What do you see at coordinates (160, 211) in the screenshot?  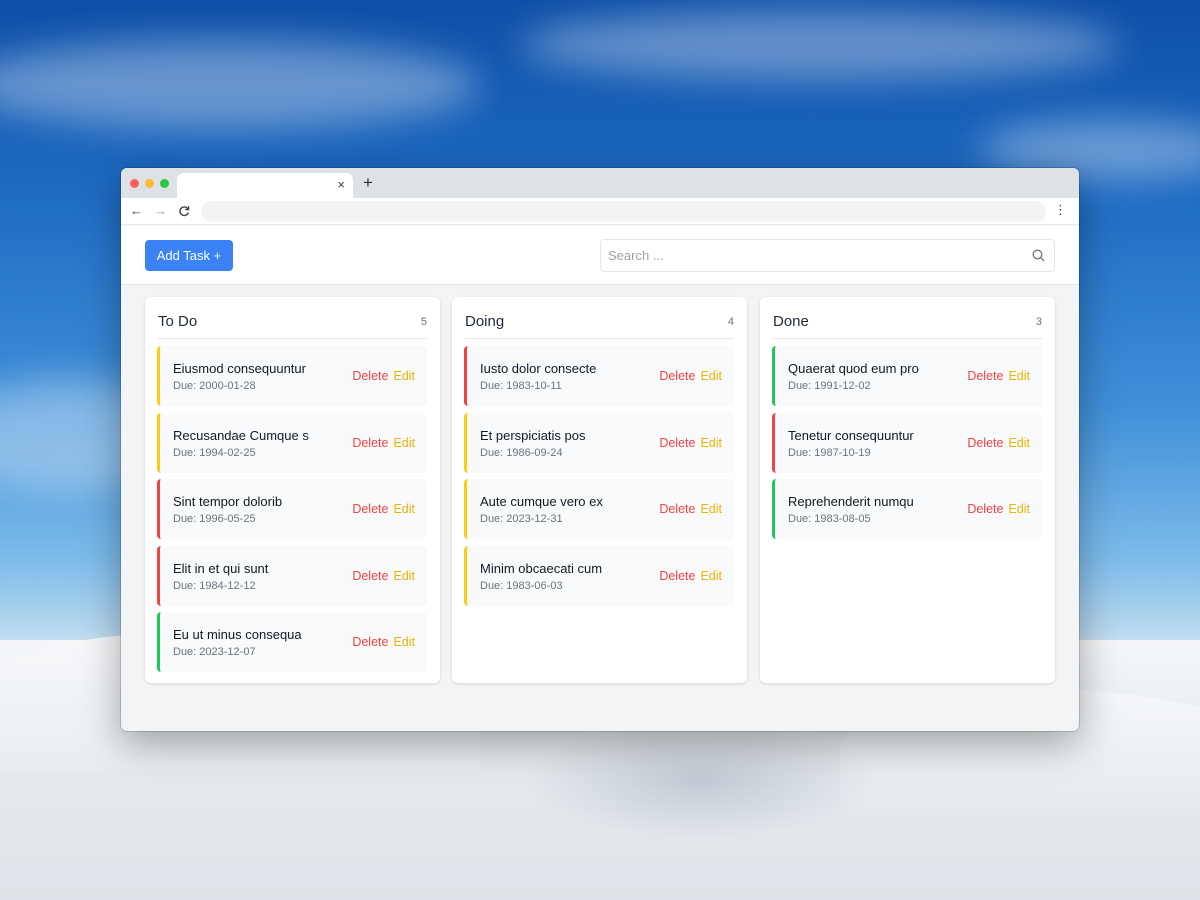 I see `forward-arrow-icon: →` at bounding box center [160, 211].